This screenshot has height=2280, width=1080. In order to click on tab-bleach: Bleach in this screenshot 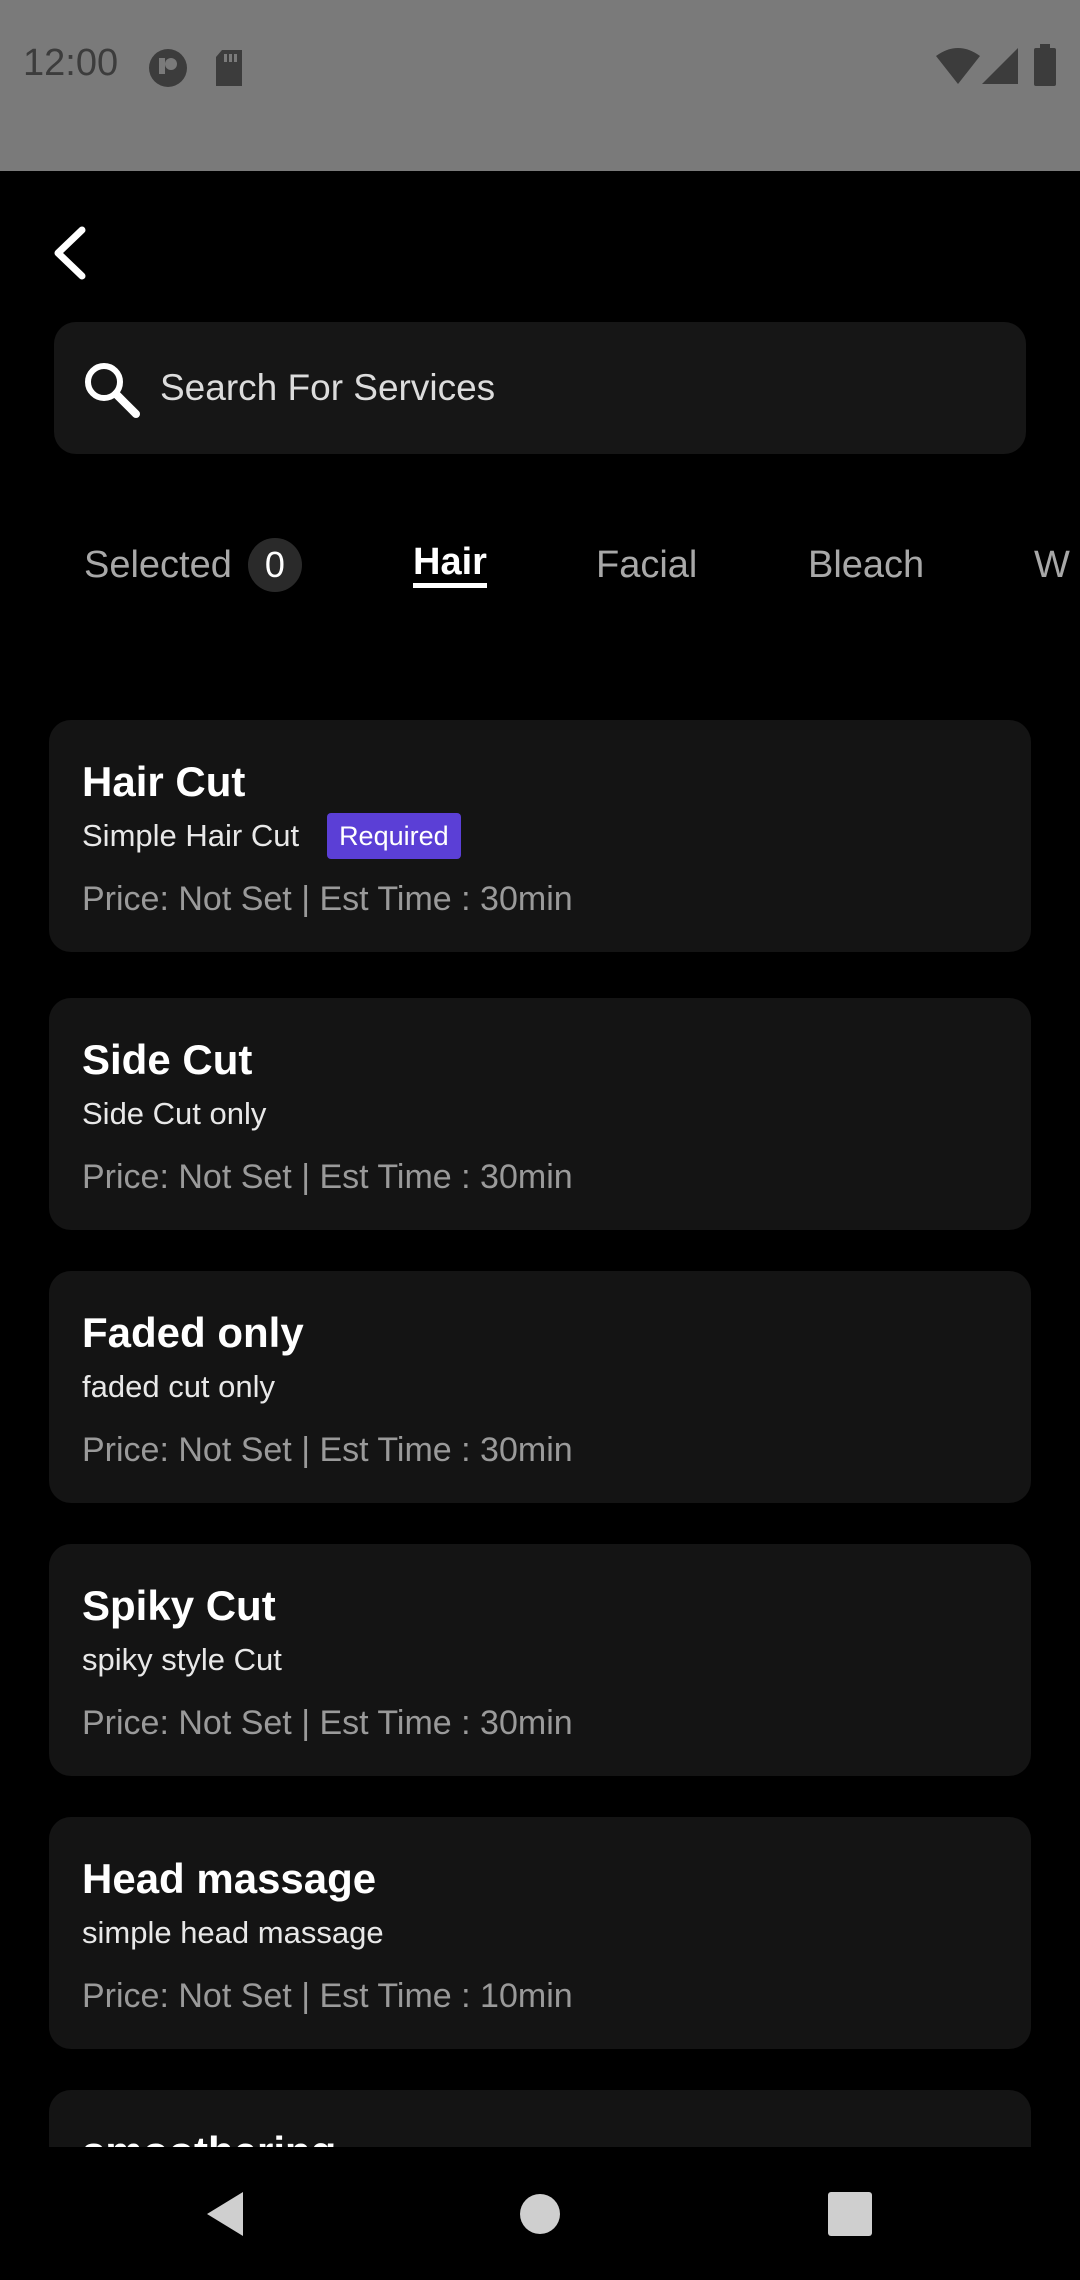, I will do `click(866, 565)`.